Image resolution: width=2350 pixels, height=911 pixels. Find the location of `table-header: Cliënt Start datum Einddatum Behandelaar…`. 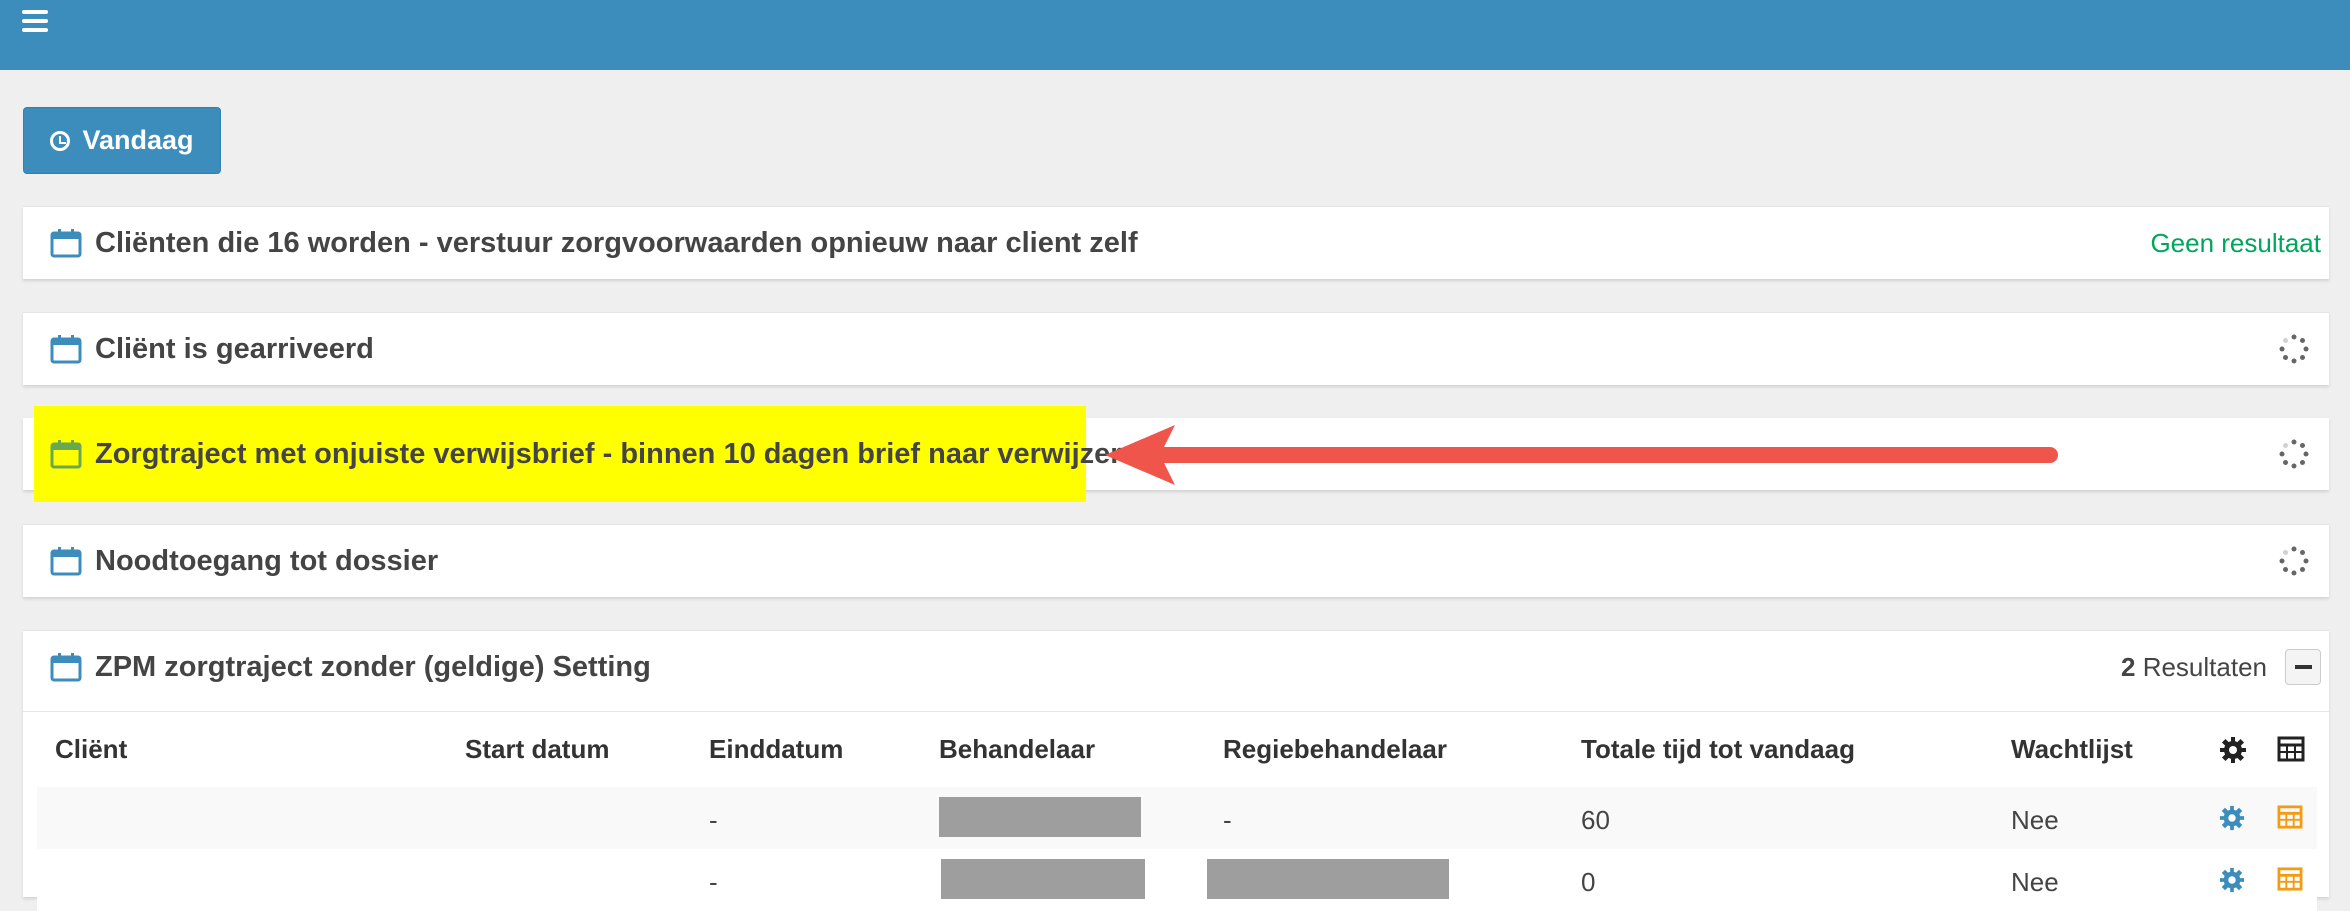

table-header: Cliënt Start datum Einddatum Behandelaar… is located at coordinates (1176, 747).